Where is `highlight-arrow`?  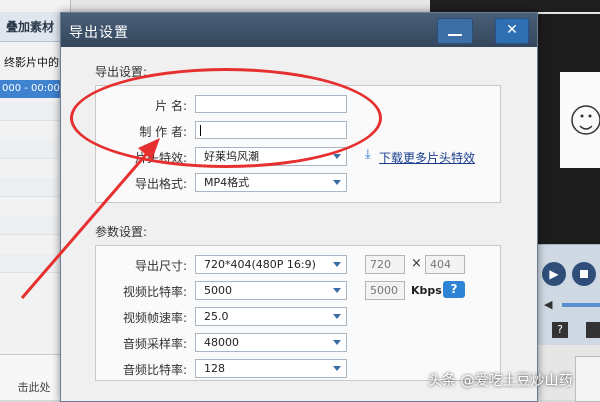
highlight-arrow is located at coordinates (90, 218).